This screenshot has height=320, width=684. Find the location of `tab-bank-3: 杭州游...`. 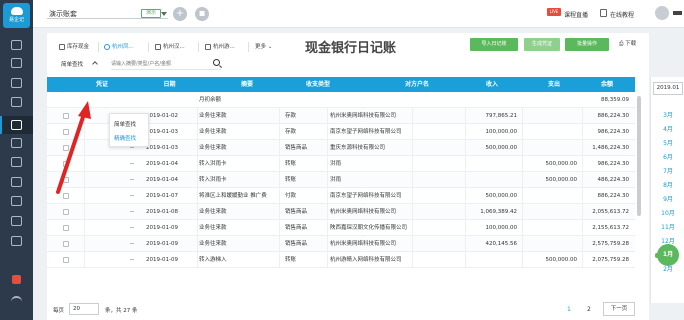

tab-bank-3: 杭州游... is located at coordinates (220, 47).